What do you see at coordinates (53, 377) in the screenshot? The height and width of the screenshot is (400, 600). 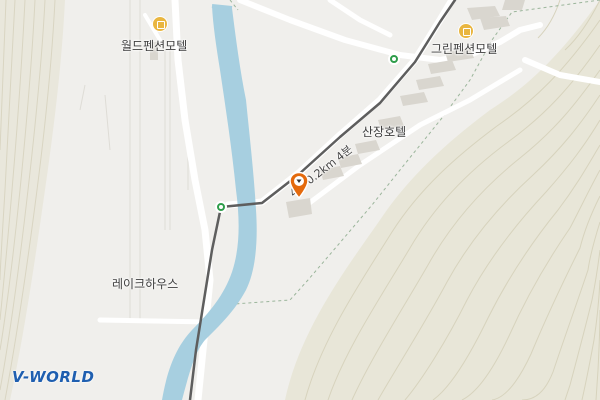 I see `vworld-logo: V-WORLD` at bounding box center [53, 377].